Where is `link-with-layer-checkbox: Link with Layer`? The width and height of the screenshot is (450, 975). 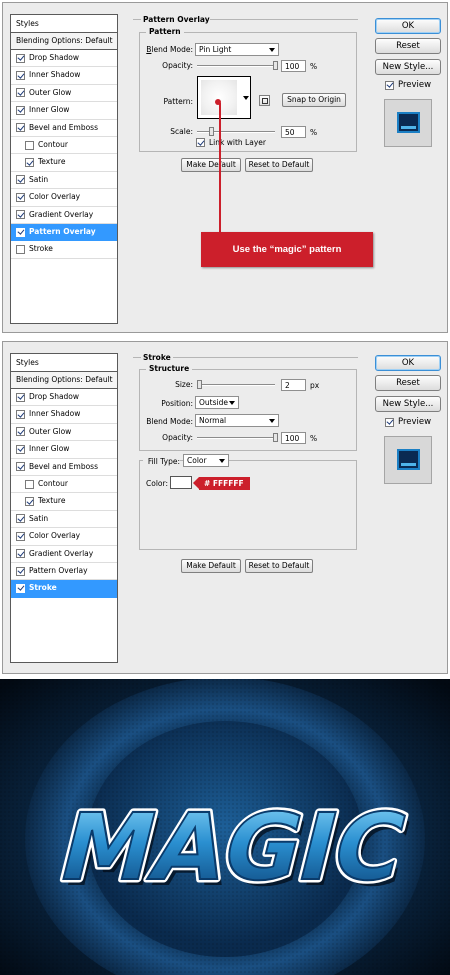
link-with-layer-checkbox: Link with Layer is located at coordinates (231, 142).